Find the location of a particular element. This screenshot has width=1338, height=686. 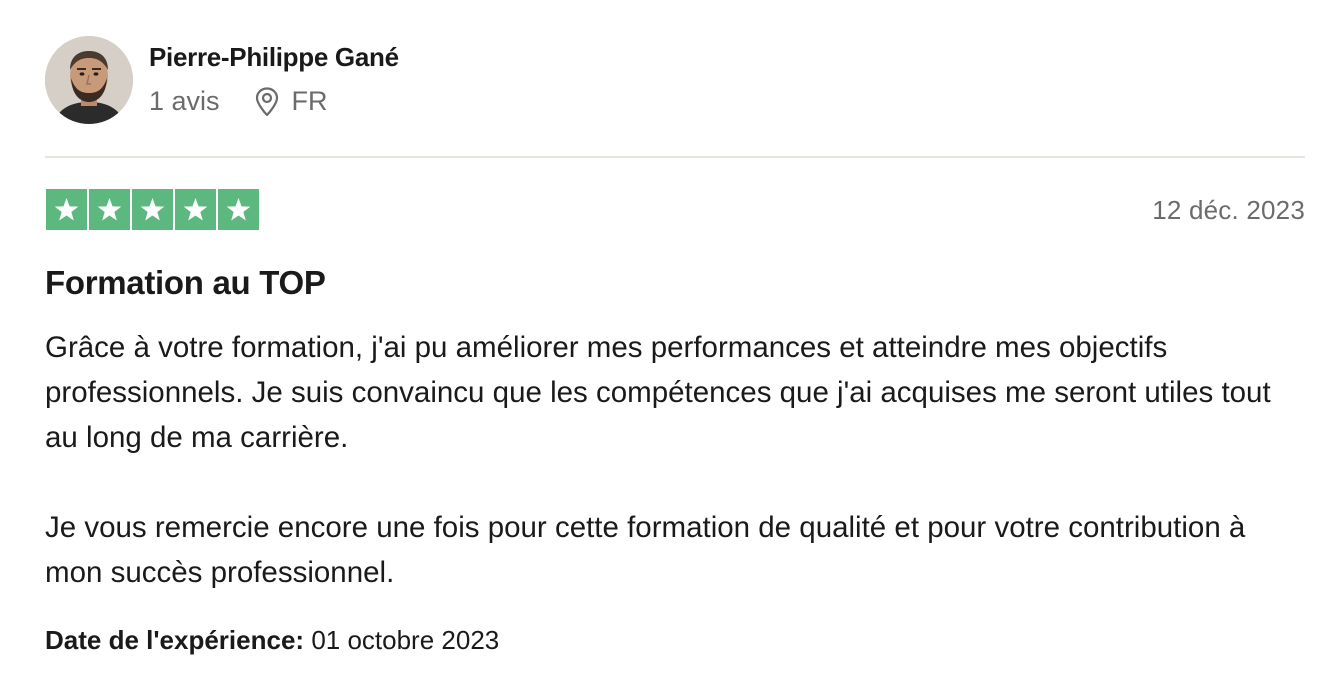

reviewer-country: FR is located at coordinates (309, 101).